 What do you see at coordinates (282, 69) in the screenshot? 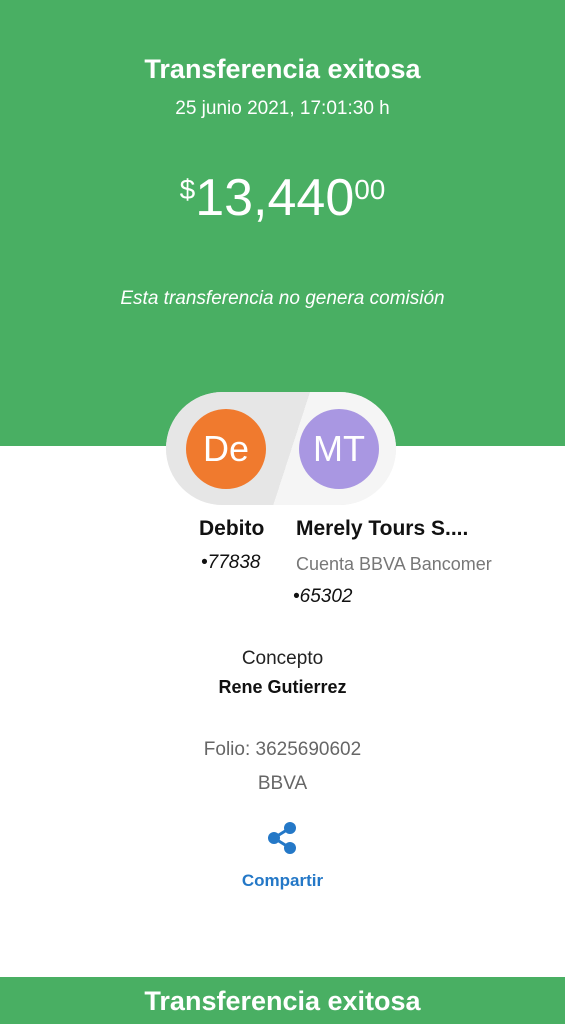
I see `page-title: Transferencia exitosa` at bounding box center [282, 69].